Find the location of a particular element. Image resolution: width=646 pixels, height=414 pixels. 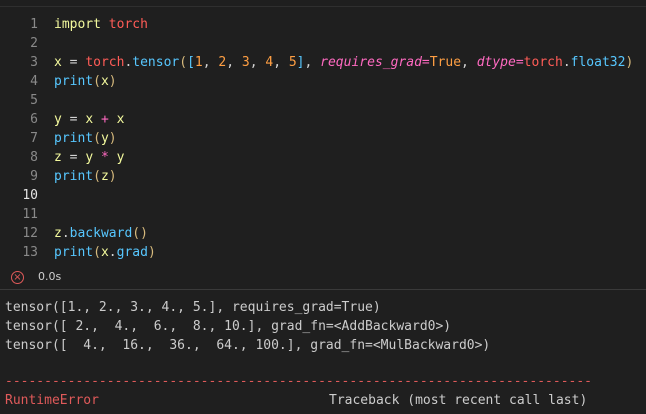

top-divider is located at coordinates (323, 6).